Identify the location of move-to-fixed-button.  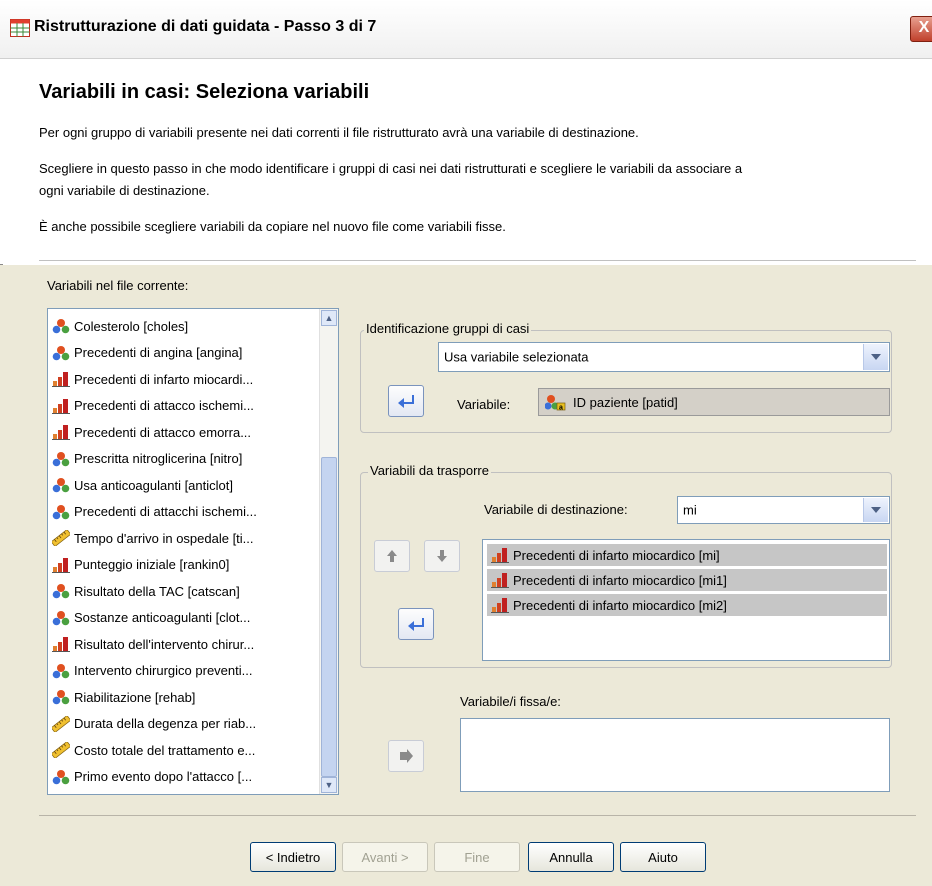
(406, 756).